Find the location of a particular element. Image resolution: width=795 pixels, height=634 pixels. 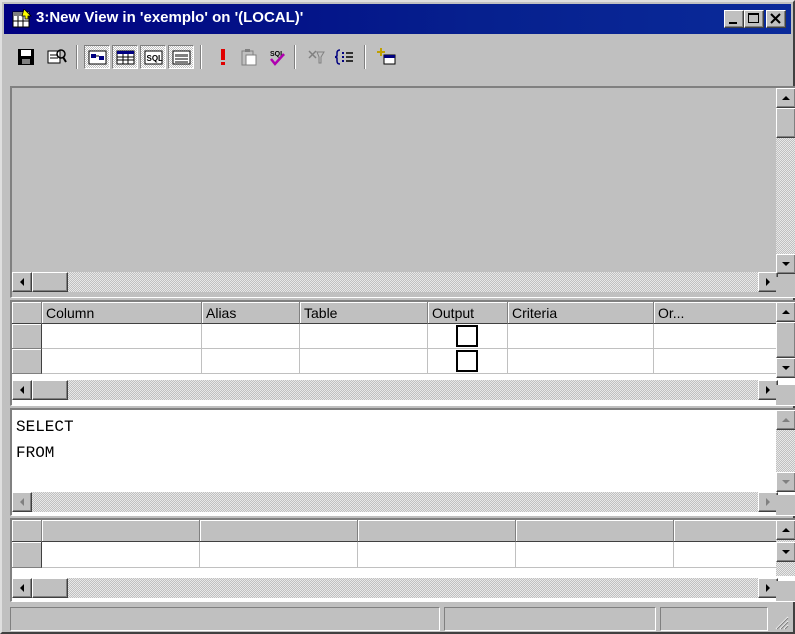

title-bar: 3:New View in 'exemplo' on '(LOCAL)' is located at coordinates (397, 19).